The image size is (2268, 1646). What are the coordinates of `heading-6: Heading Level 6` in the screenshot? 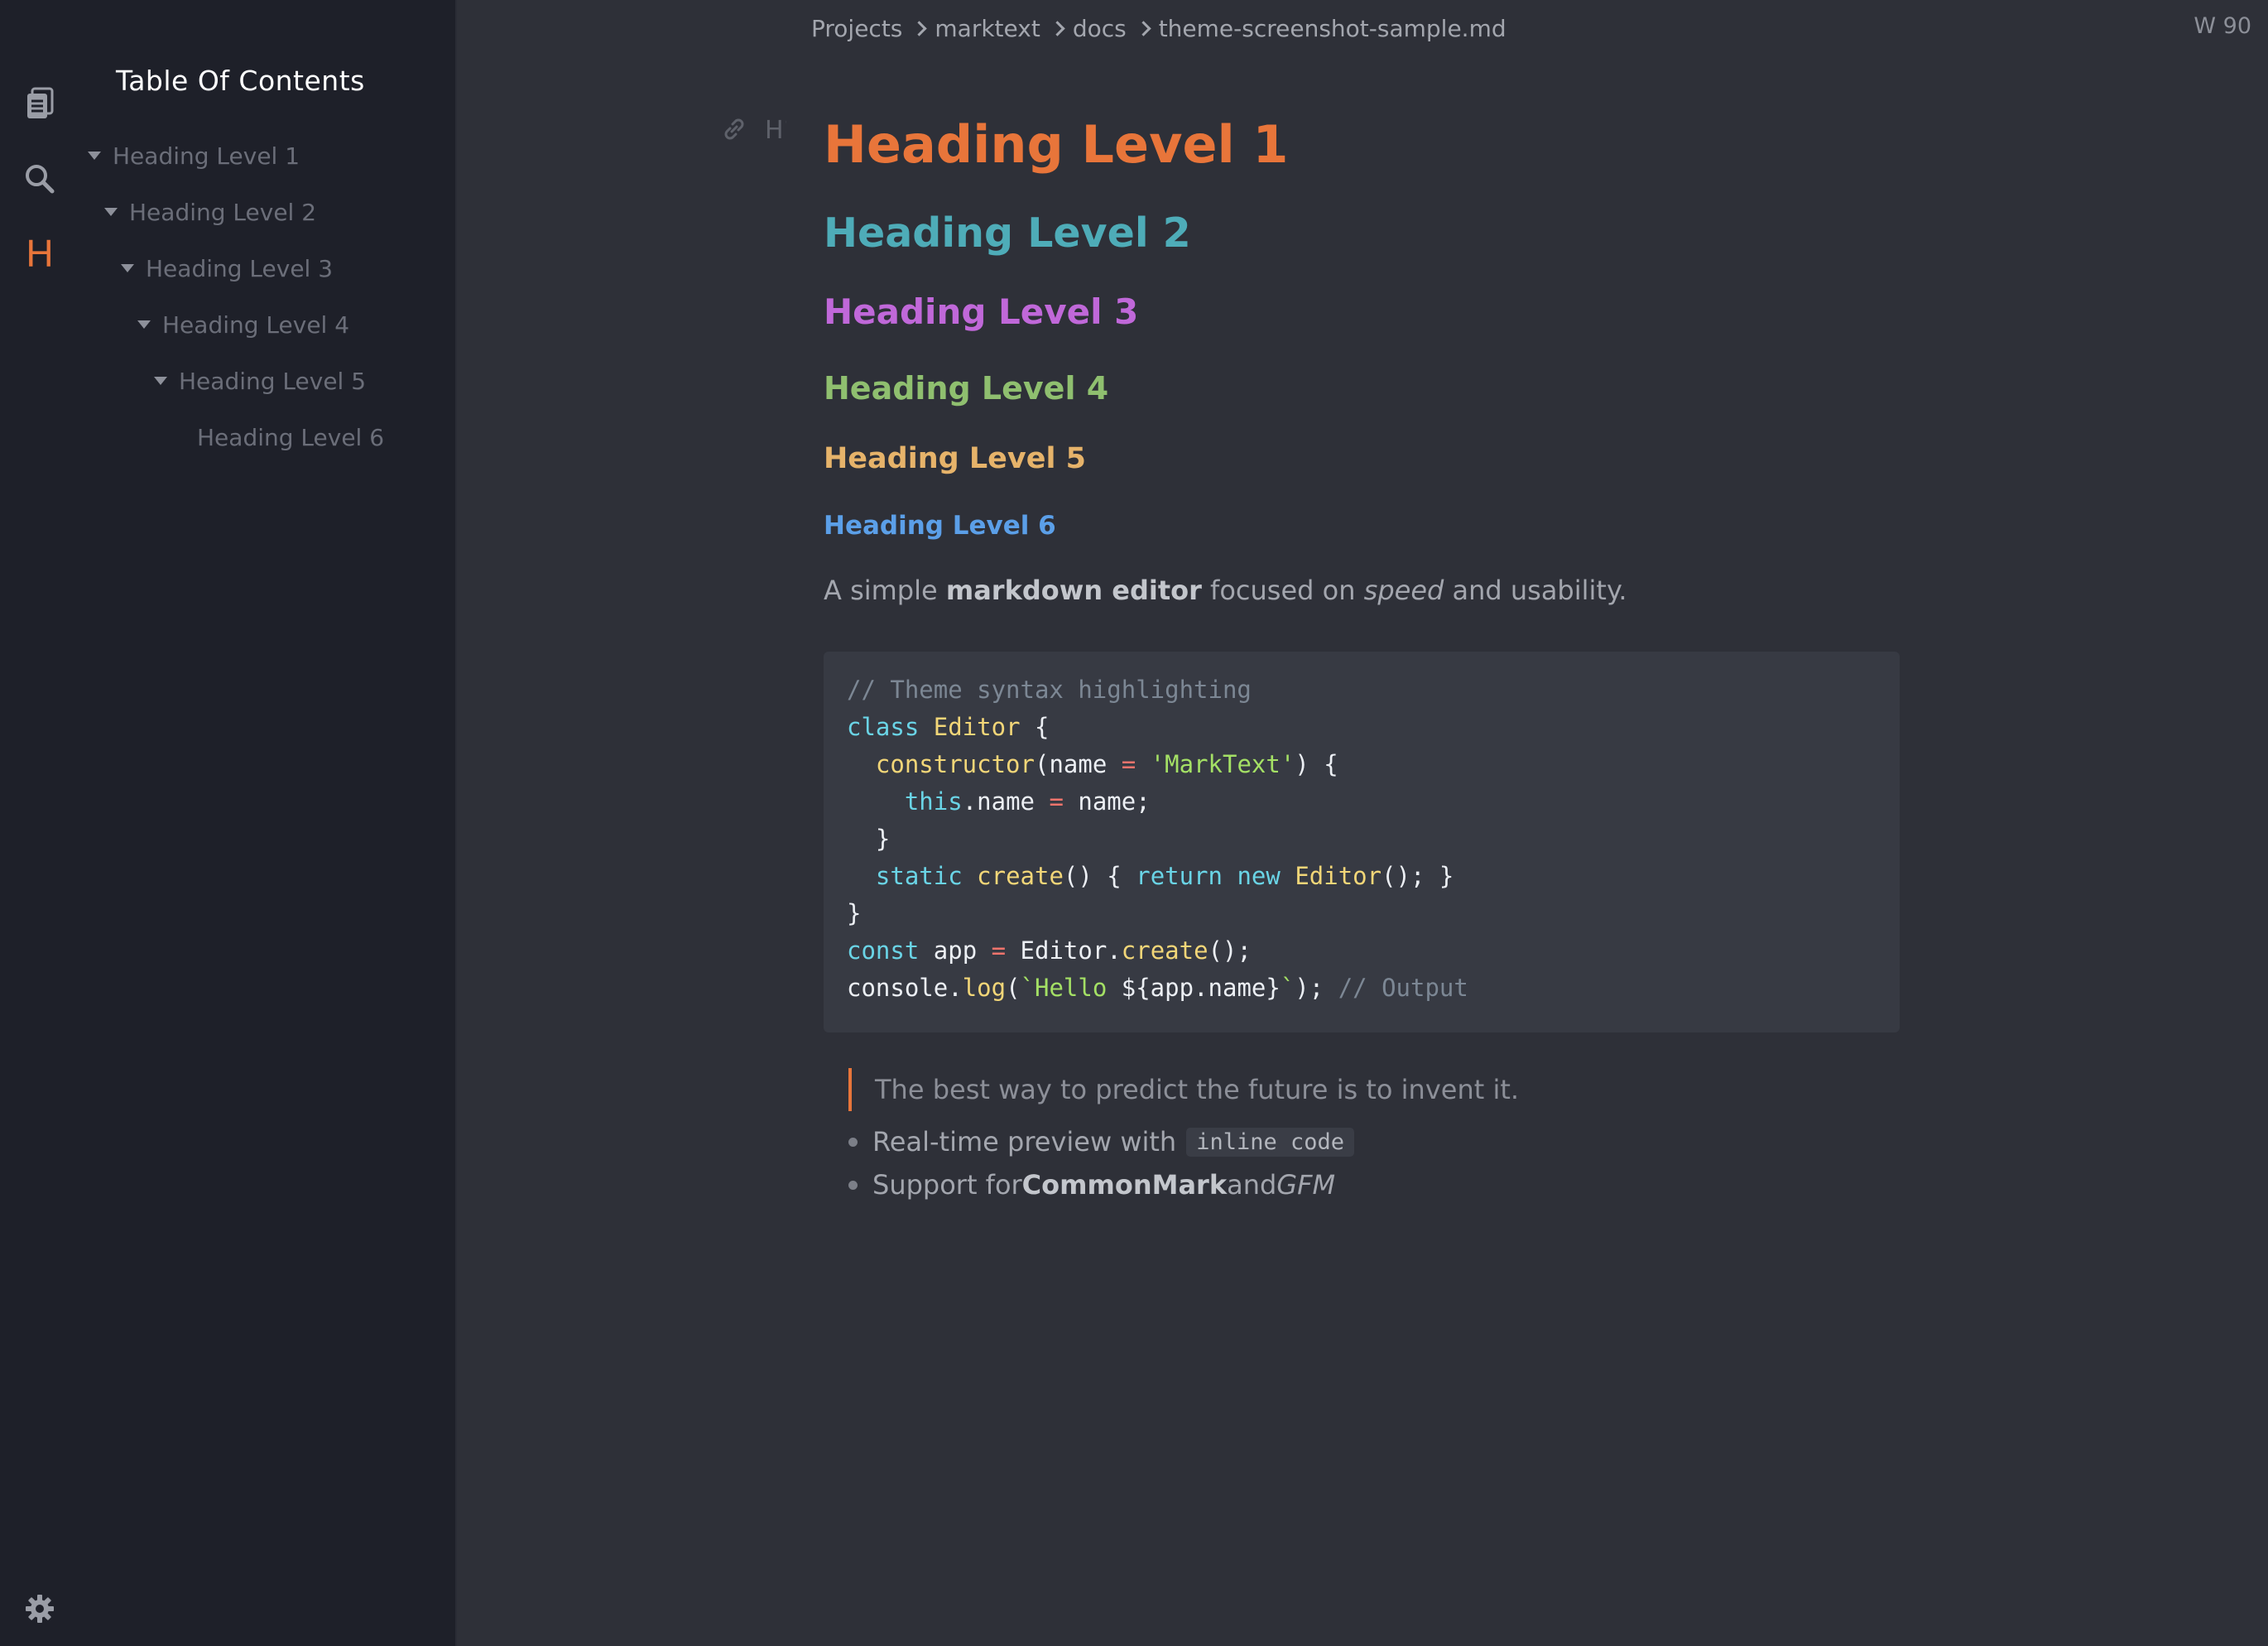 It's located at (940, 526).